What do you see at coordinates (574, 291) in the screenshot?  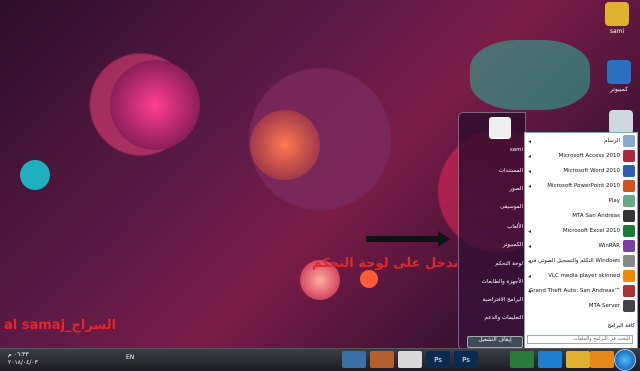 I see `program-label: Grand Theft Auto: San Andreas™` at bounding box center [574, 291].